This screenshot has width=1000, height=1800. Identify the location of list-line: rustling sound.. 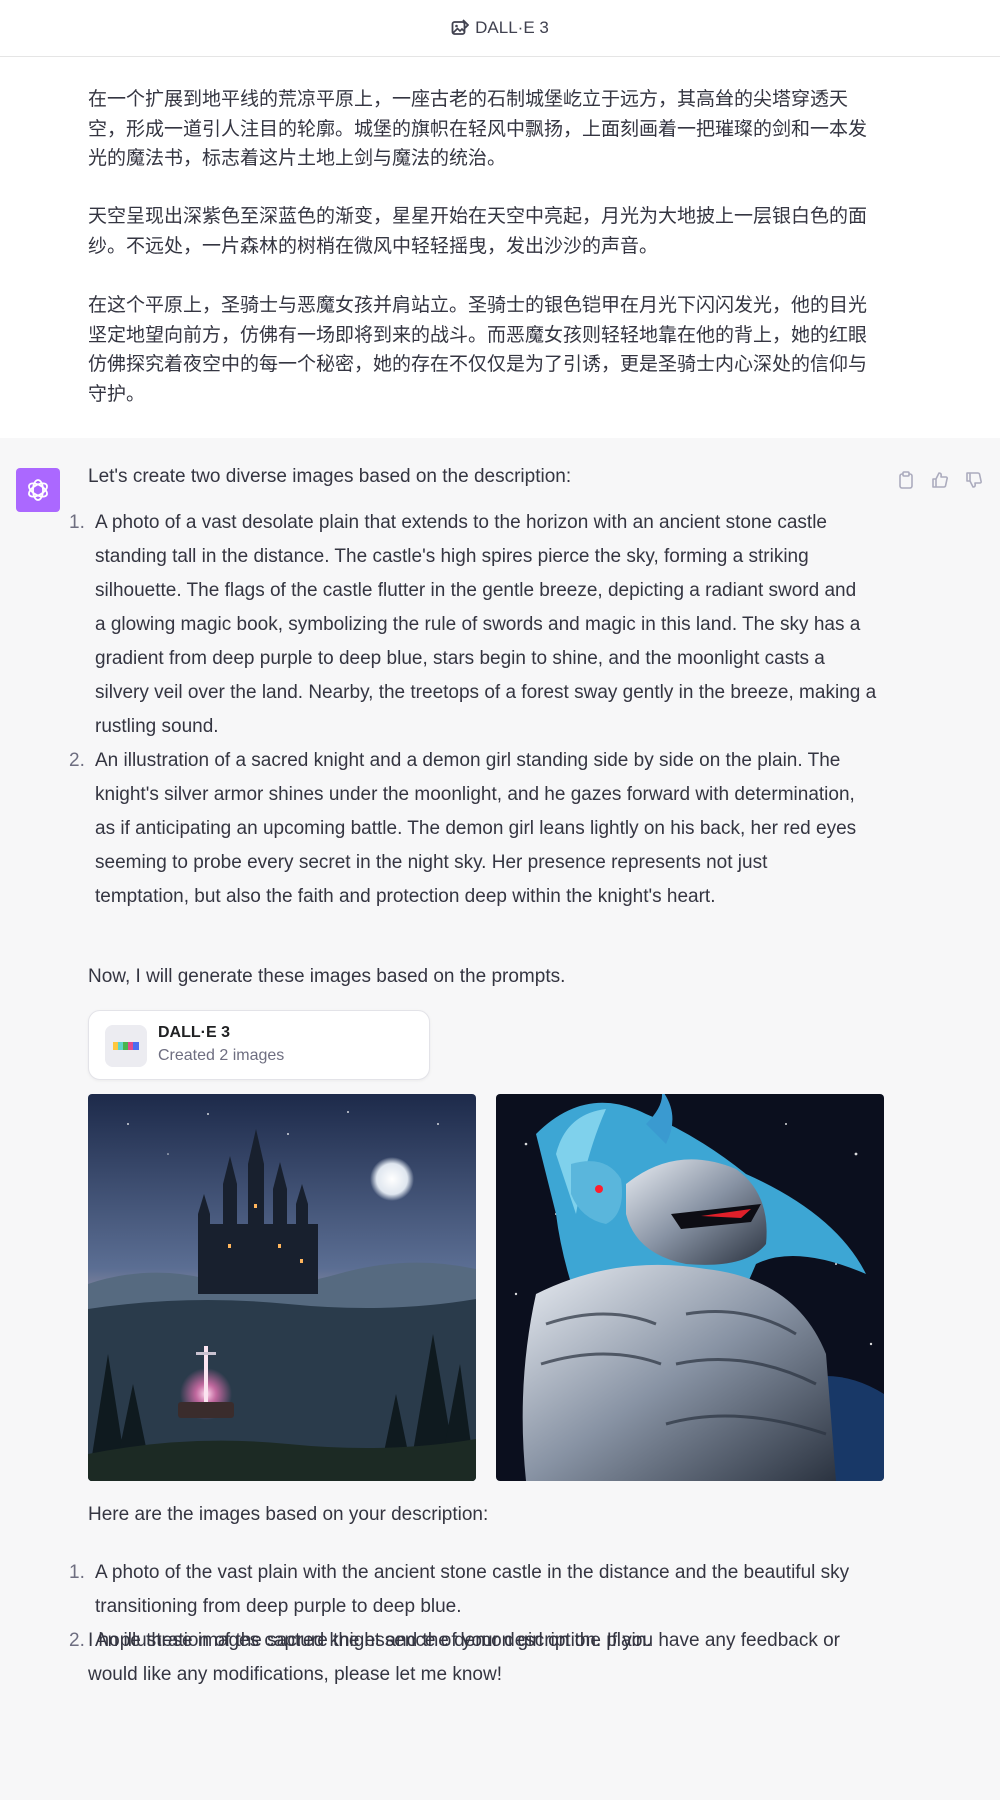
(157, 726).